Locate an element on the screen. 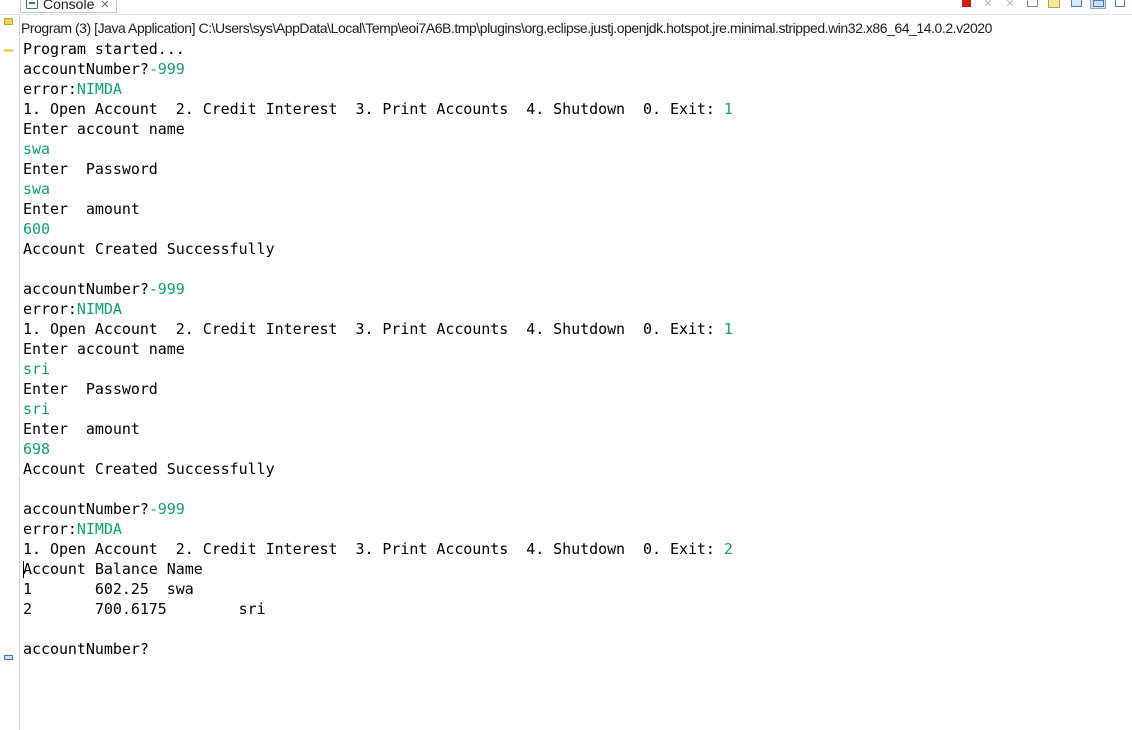  annotation-marker-icon is located at coordinates (8, 50).